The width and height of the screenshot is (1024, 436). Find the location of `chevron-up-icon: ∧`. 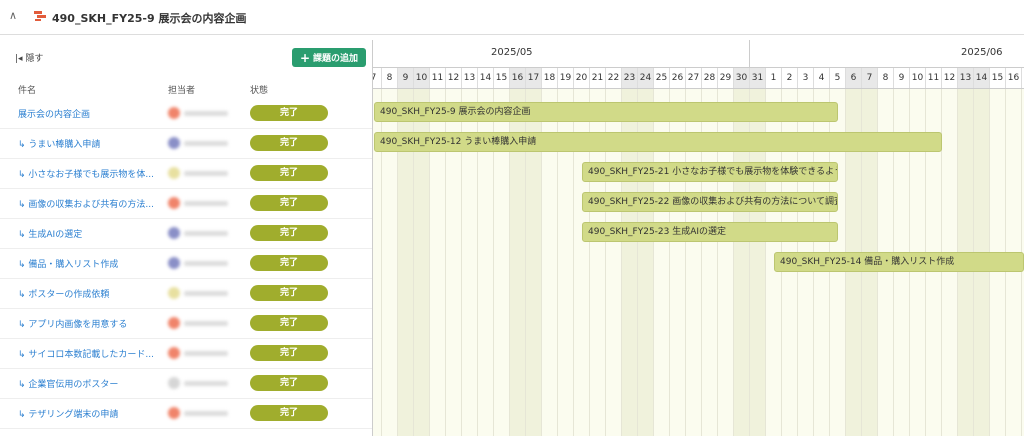

chevron-up-icon: ∧ is located at coordinates (13, 15).